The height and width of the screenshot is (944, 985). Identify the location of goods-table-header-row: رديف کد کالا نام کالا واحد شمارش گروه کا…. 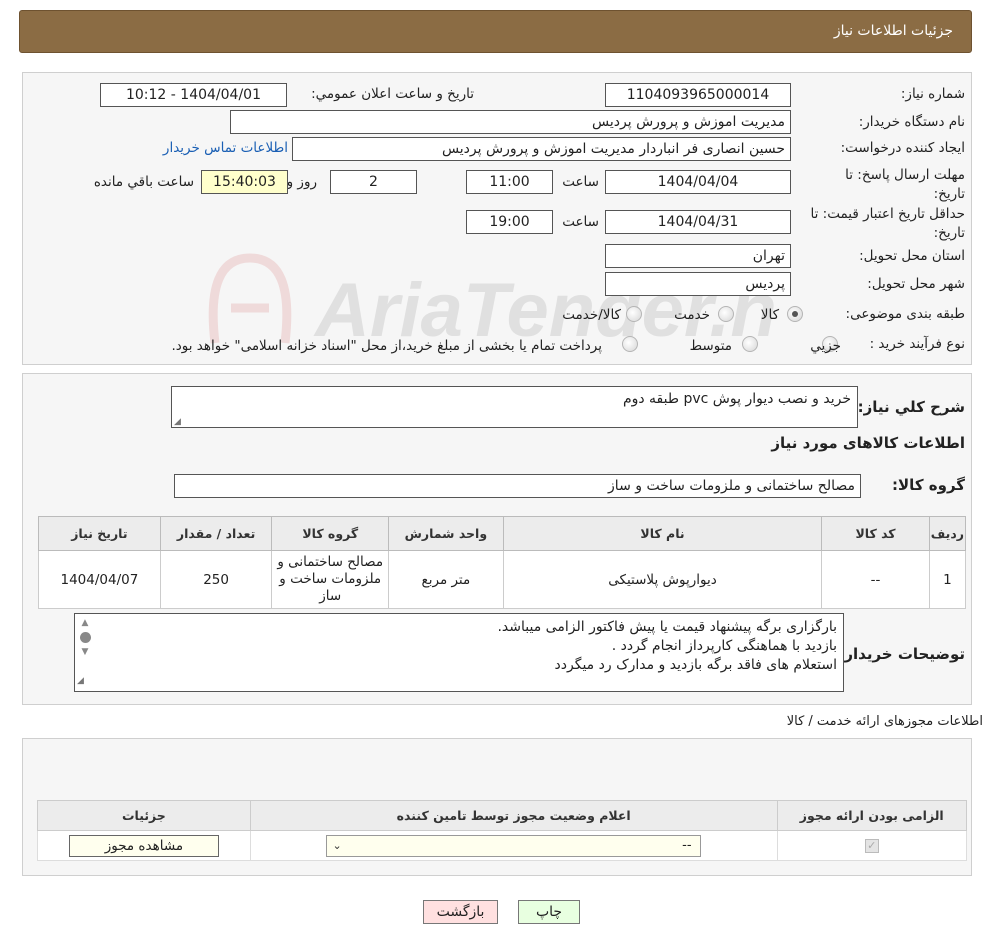
(502, 533).